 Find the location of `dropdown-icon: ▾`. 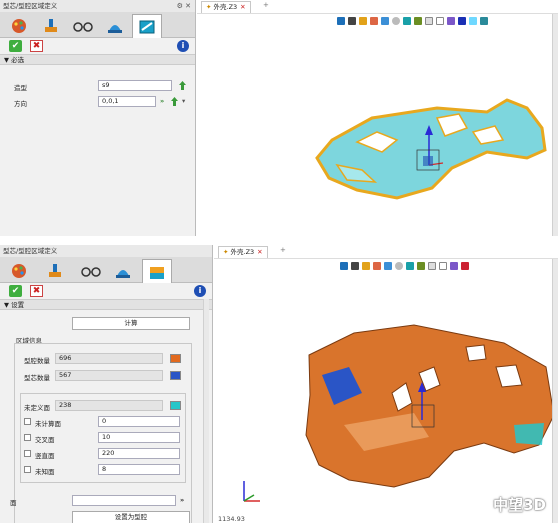

dropdown-icon: ▾ is located at coordinates (183, 101).